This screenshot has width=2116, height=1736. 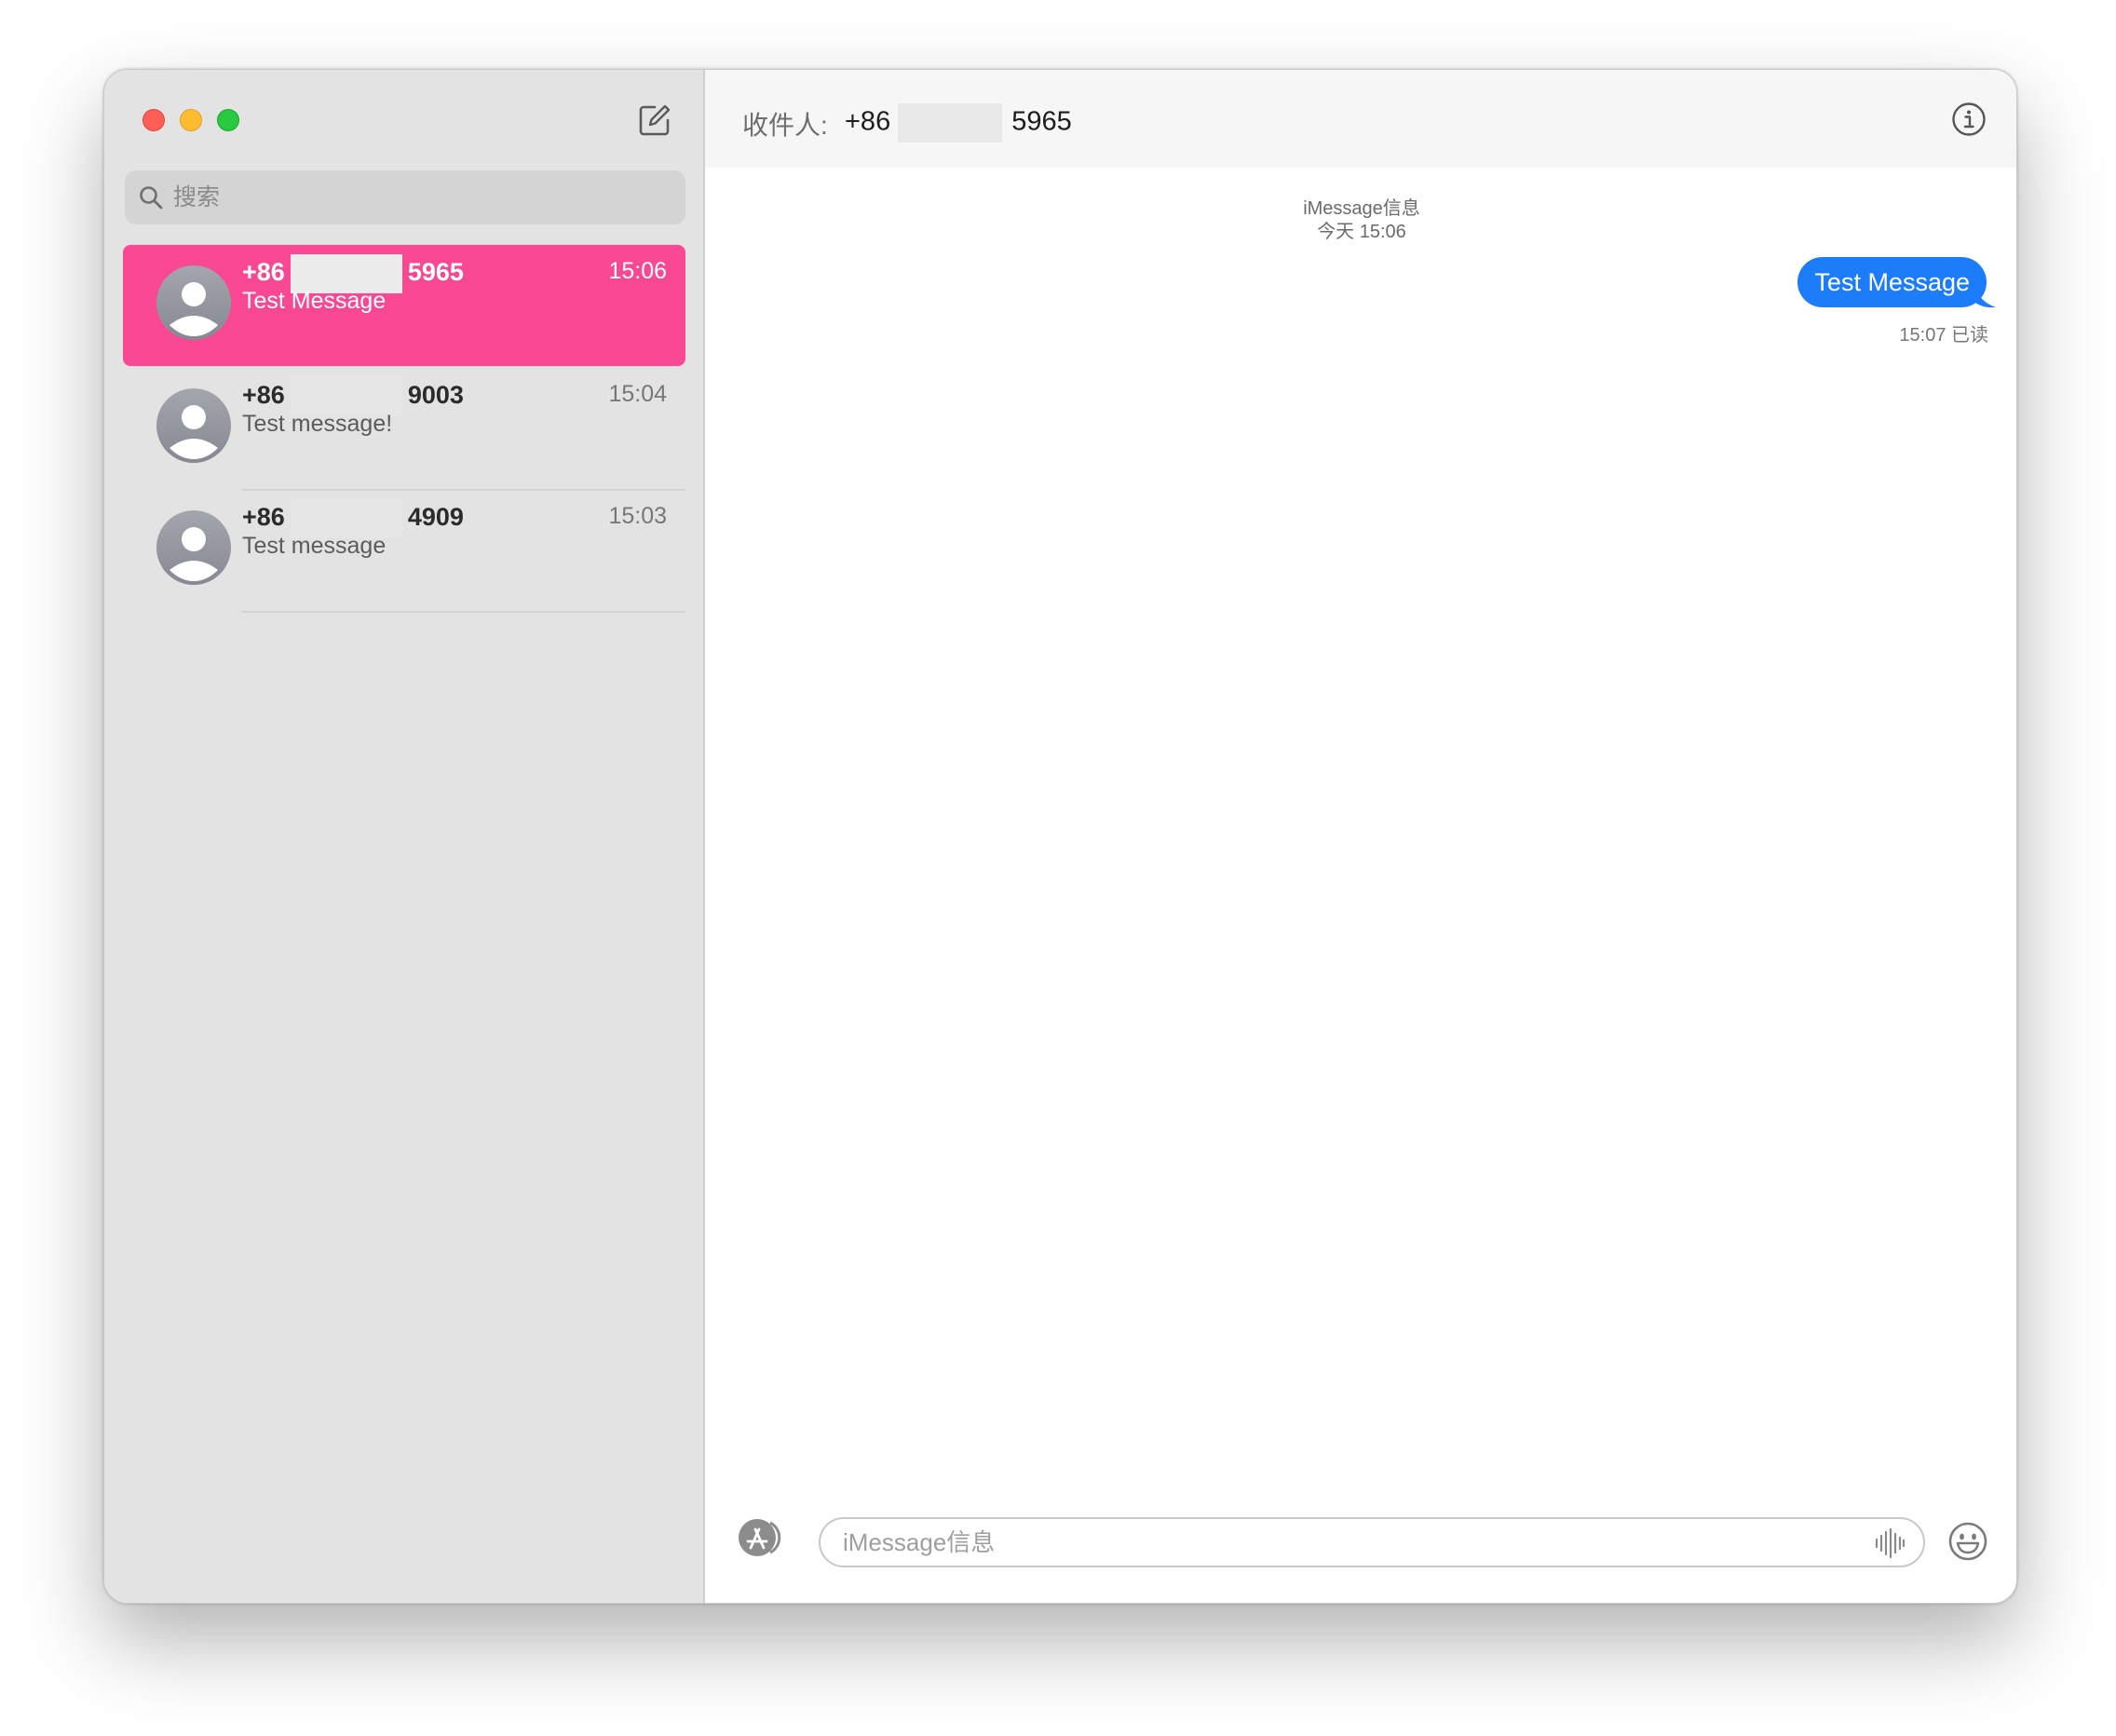 I want to click on emoji-button, so click(x=1968, y=1541).